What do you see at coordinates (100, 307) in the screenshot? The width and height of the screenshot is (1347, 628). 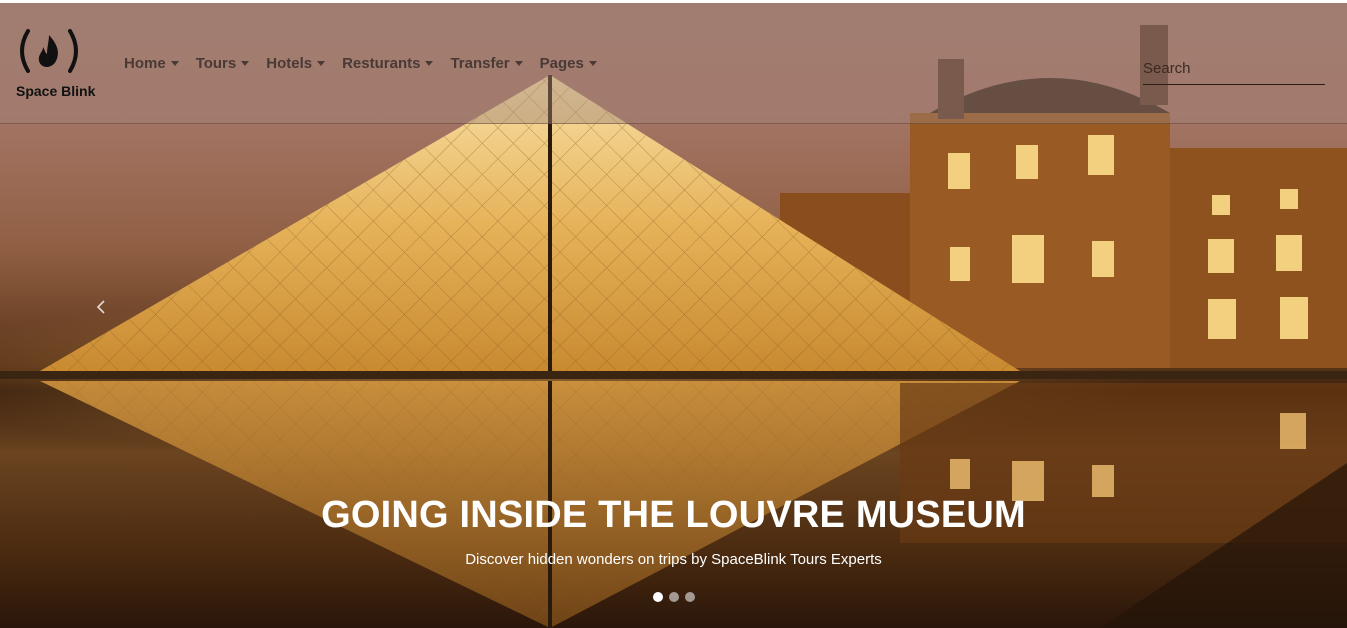 I see `chevron-left-icon` at bounding box center [100, 307].